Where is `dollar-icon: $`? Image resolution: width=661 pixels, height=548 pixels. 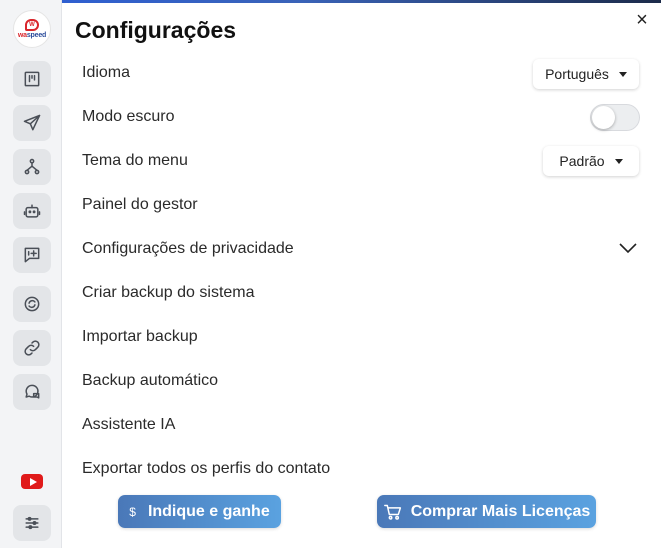 dollar-icon: $ is located at coordinates (132, 511).